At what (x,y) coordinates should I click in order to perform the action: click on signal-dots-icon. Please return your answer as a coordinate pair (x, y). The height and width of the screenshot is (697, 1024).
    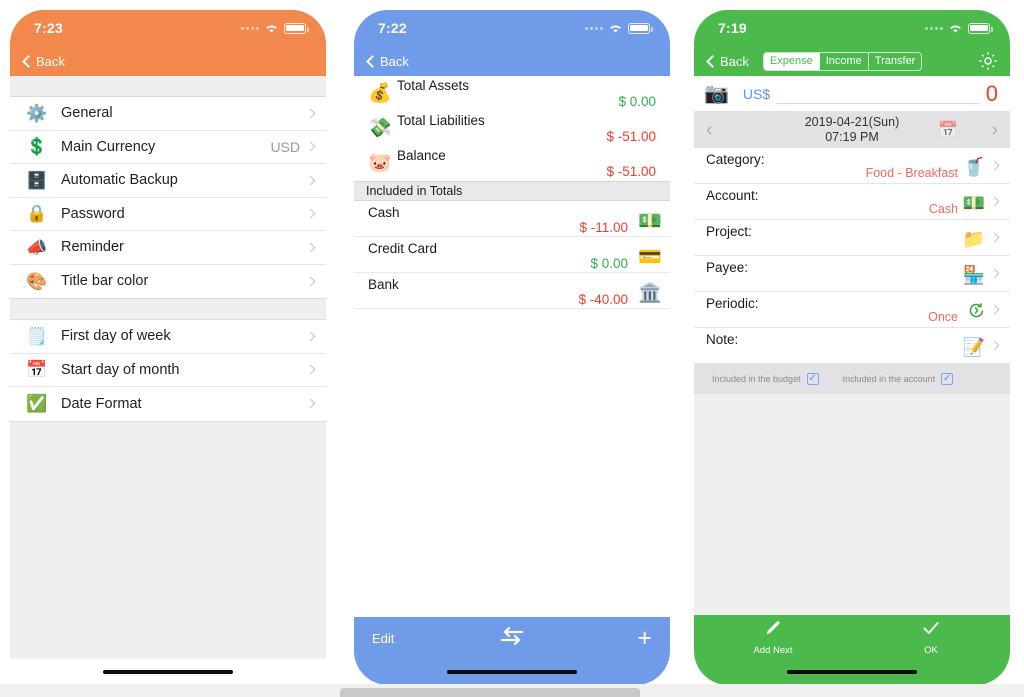
    Looking at the image, I should click on (250, 28).